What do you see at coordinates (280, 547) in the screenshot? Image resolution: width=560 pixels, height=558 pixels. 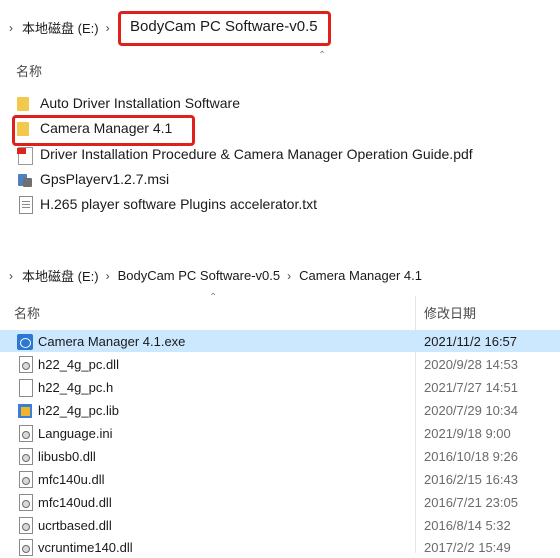 I see `table-row: vcruntime140.dll 2017/2/2 15:49` at bounding box center [280, 547].